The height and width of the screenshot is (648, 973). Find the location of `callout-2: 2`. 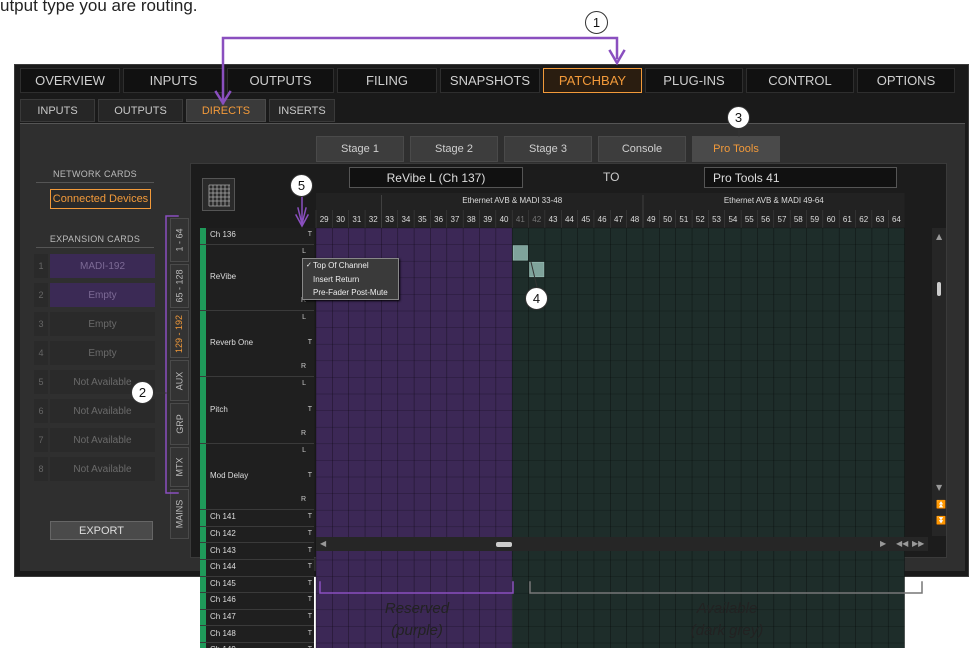

callout-2: 2 is located at coordinates (142, 392).